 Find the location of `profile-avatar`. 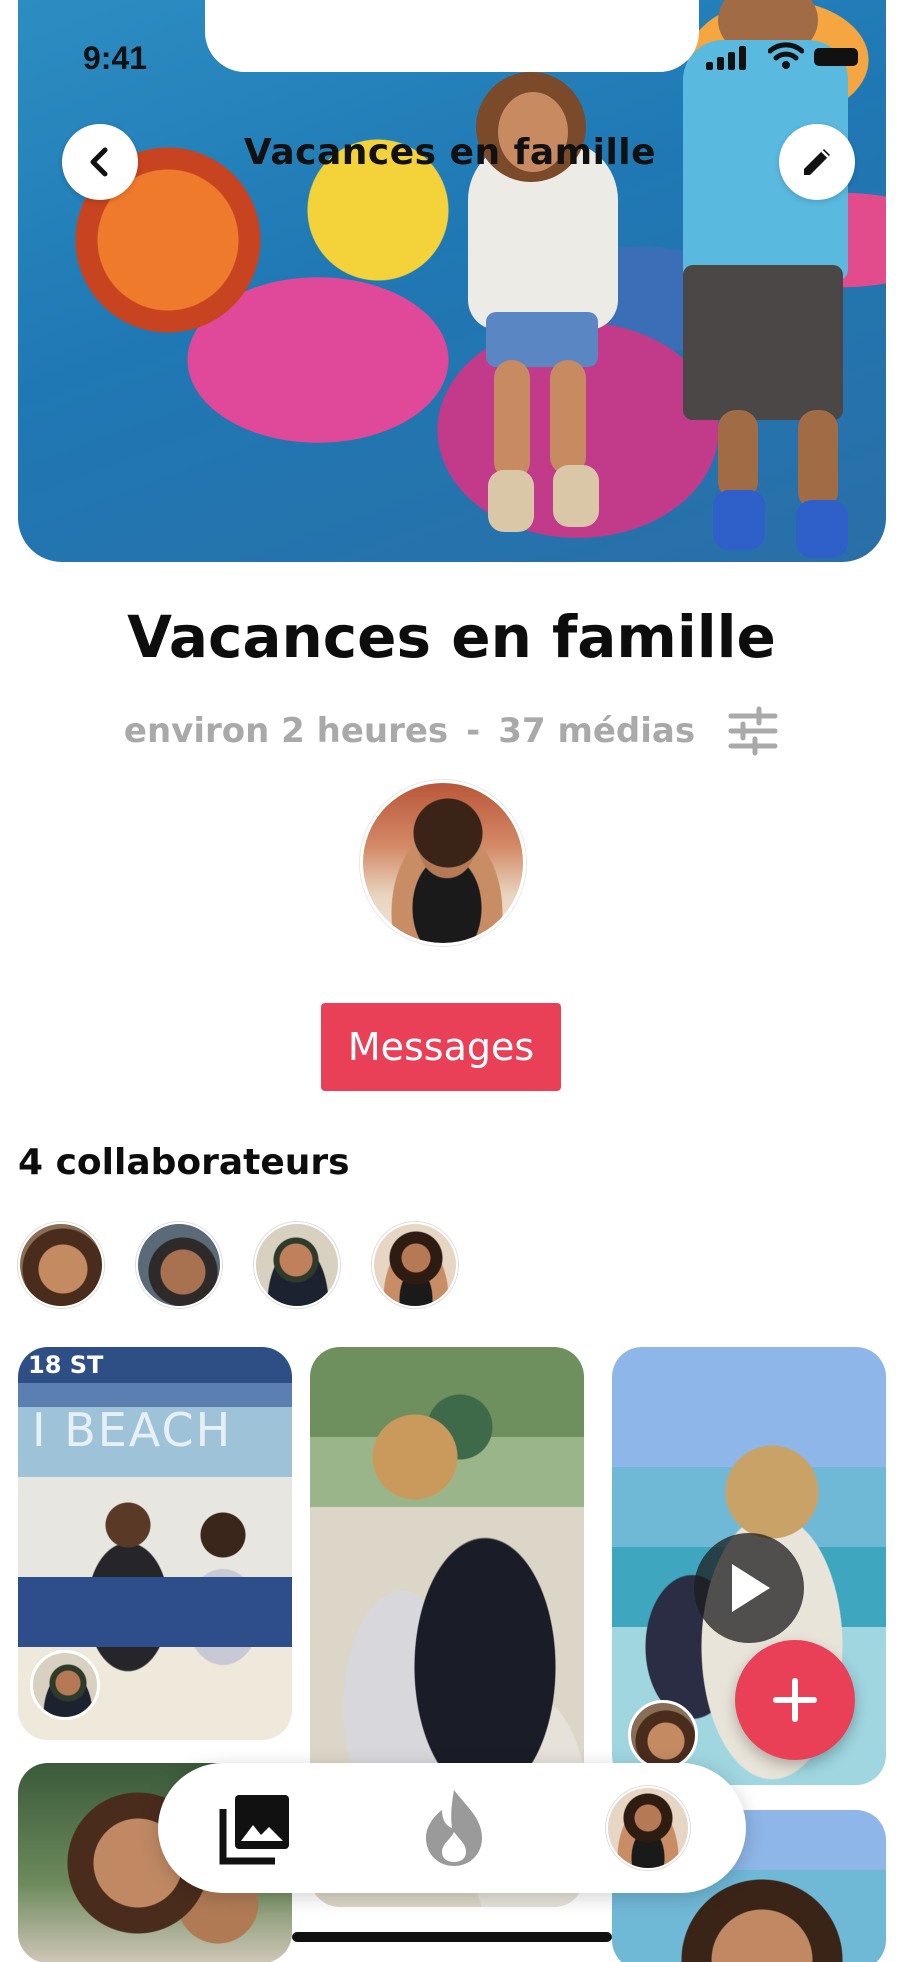

profile-avatar is located at coordinates (648, 1828).